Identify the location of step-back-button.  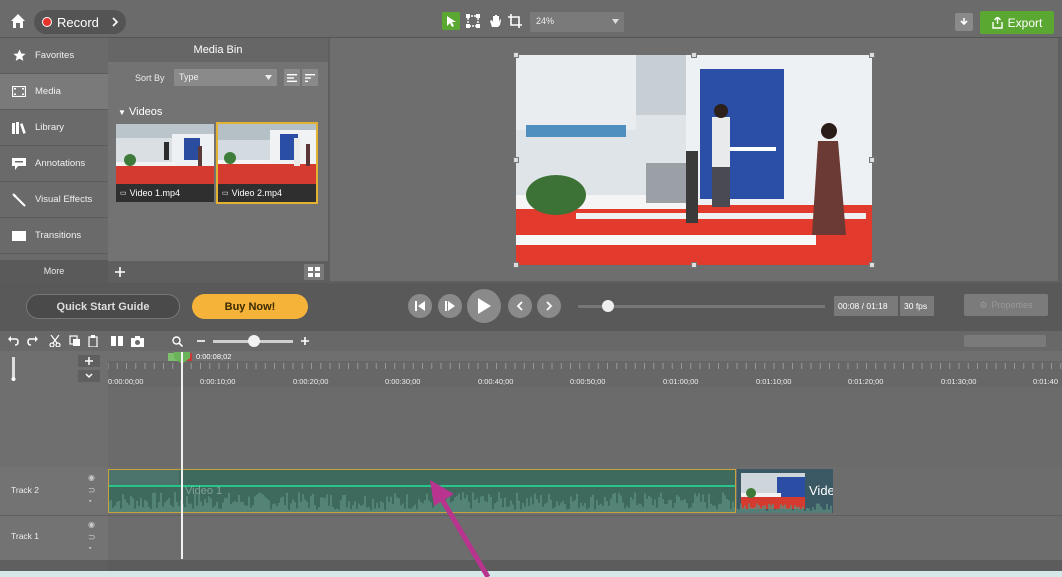
(420, 306).